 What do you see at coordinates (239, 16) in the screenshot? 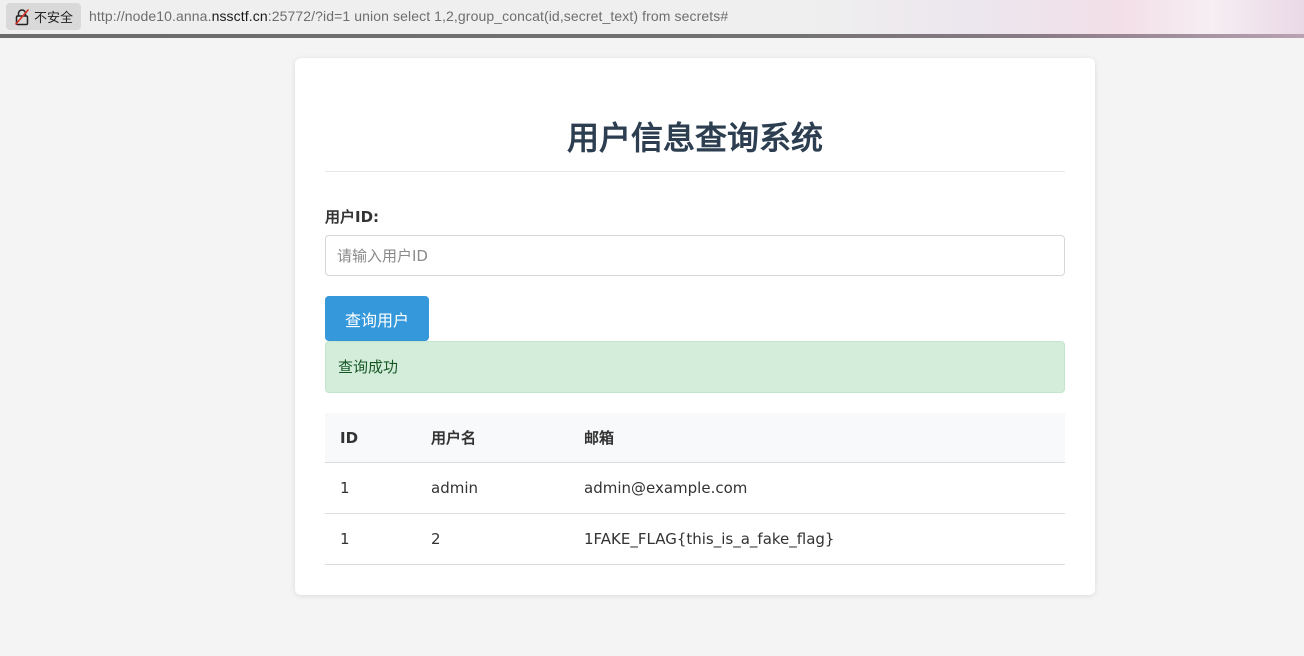
I see `url-host: nssctf.cn` at bounding box center [239, 16].